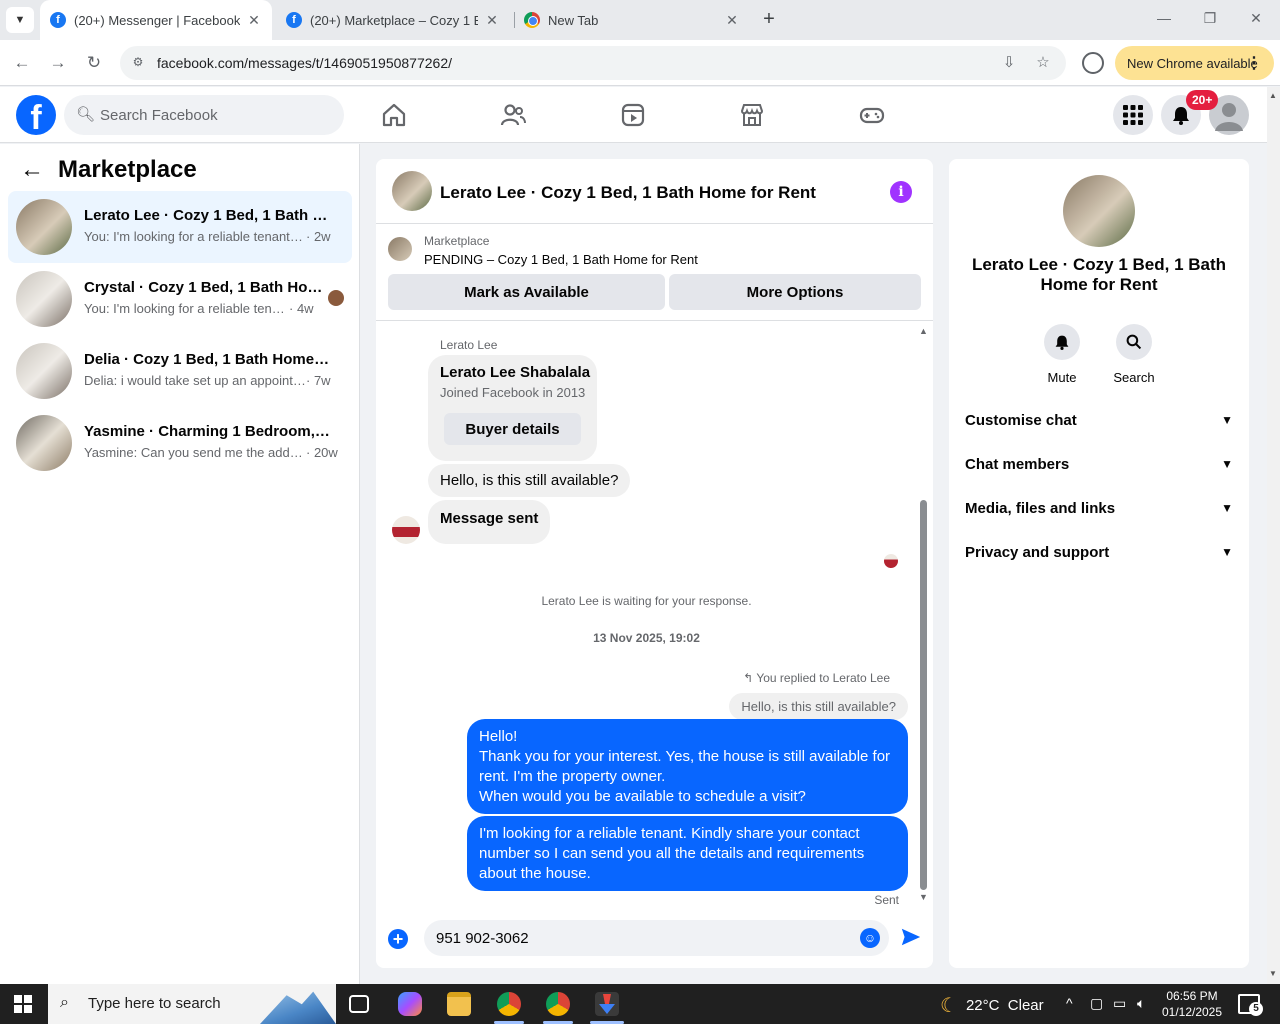 The width and height of the screenshot is (1280, 1024). What do you see at coordinates (318, 380) in the screenshot?
I see `preview-time: · 7w` at bounding box center [318, 380].